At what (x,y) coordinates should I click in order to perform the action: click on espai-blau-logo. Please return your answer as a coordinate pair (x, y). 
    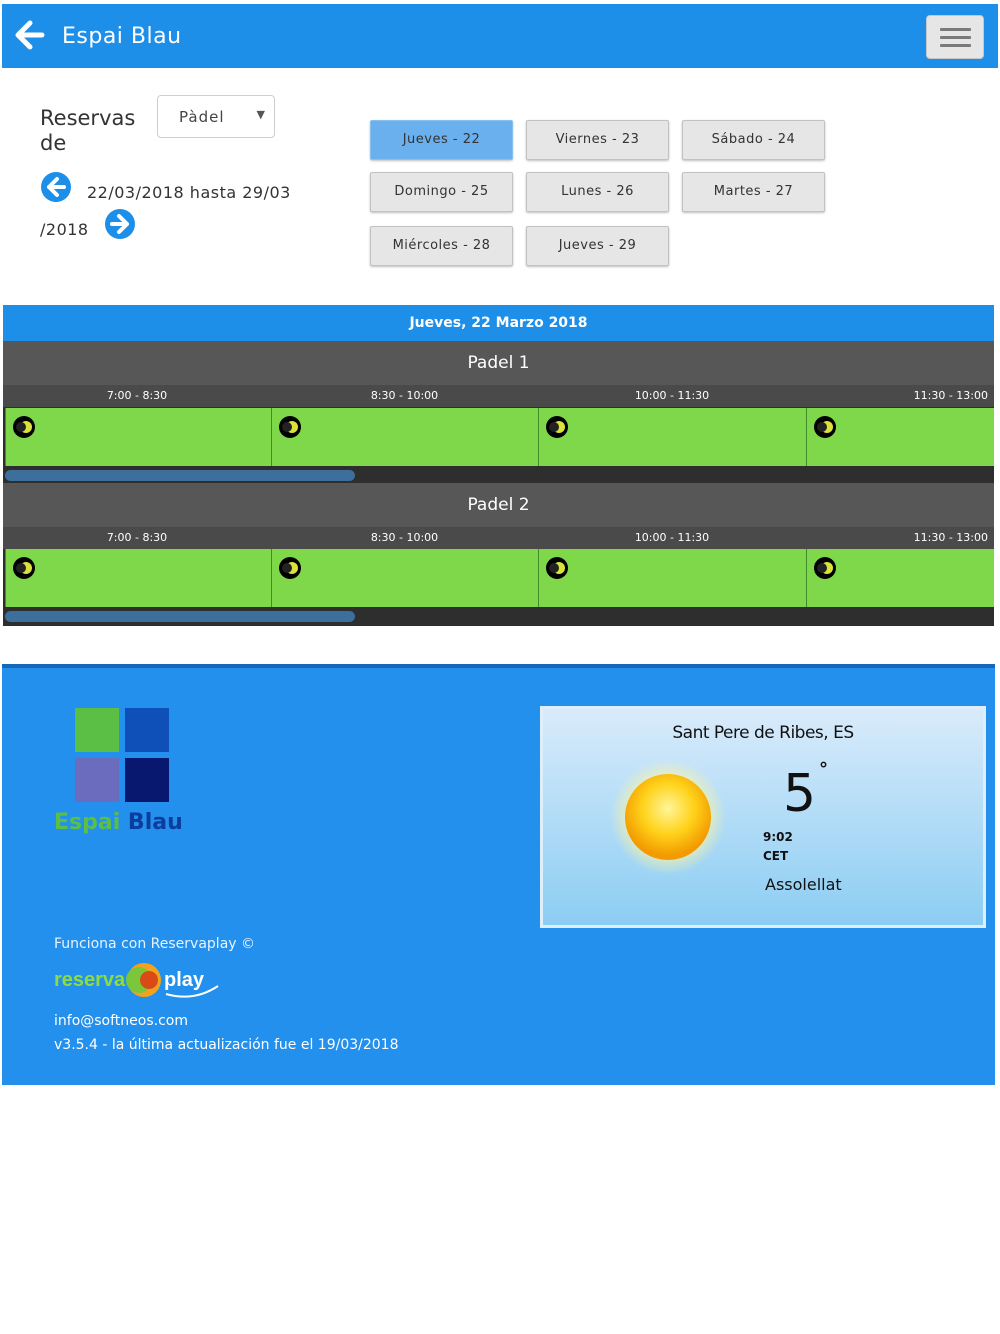
    Looking at the image, I should click on (123, 756).